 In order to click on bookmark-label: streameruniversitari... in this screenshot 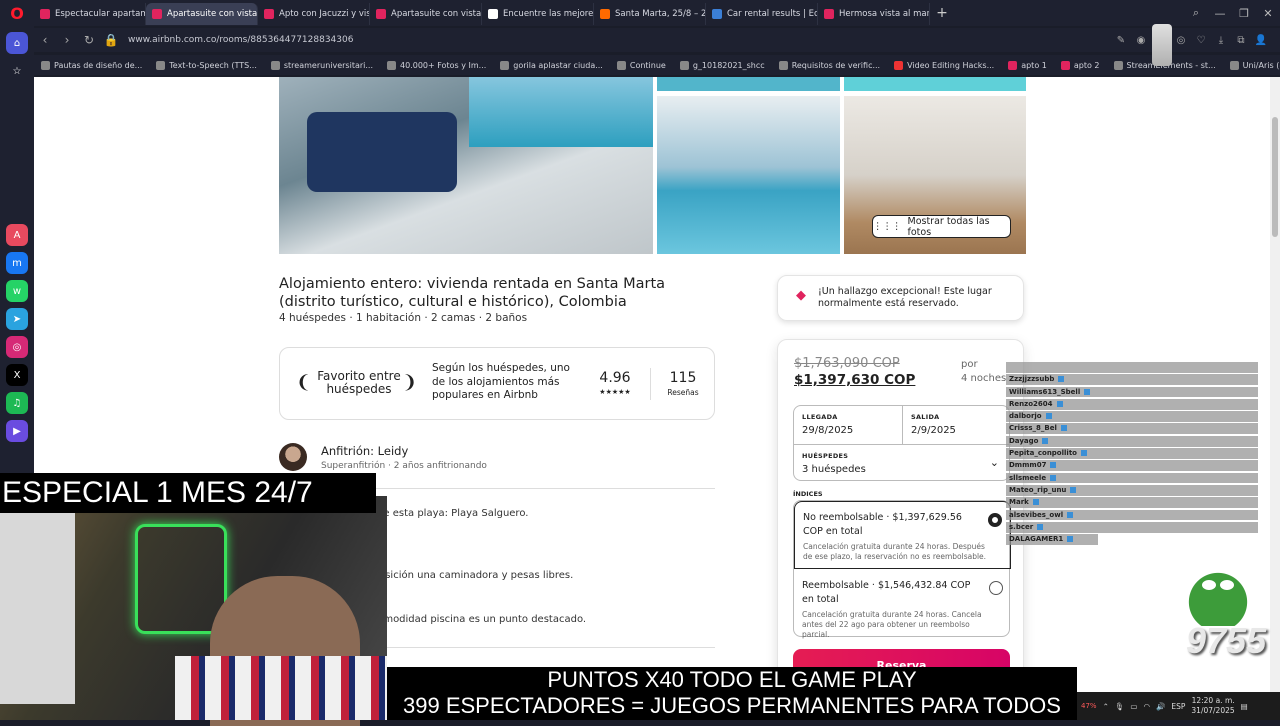, I will do `click(328, 65)`.